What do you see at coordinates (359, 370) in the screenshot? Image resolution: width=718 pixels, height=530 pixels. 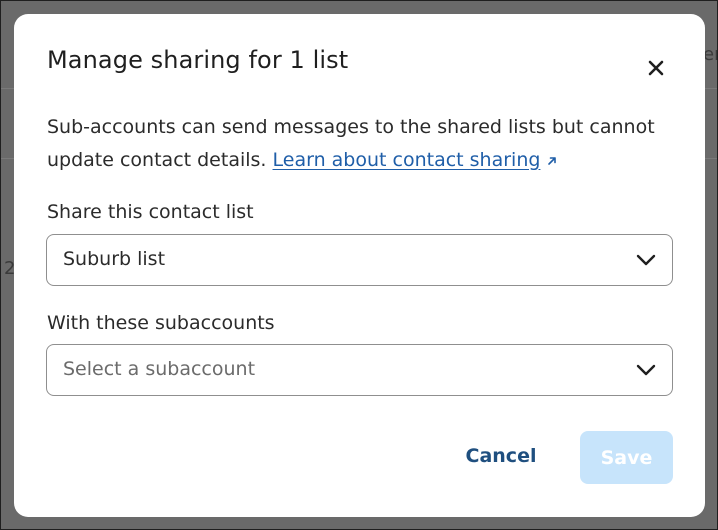 I see `subaccount-select: Select a subaccount` at bounding box center [359, 370].